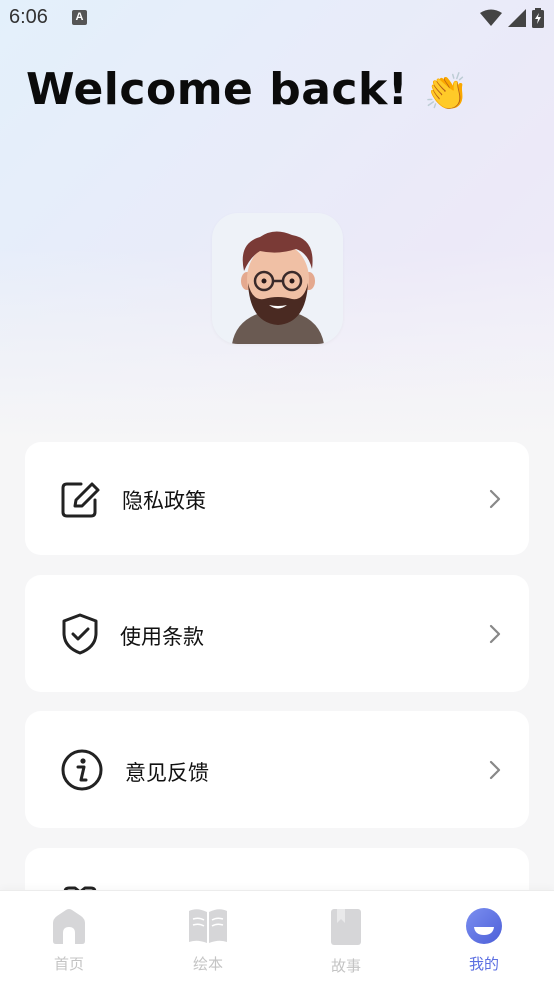 The width and height of the screenshot is (554, 987). I want to click on book-icon, so click(208, 926).